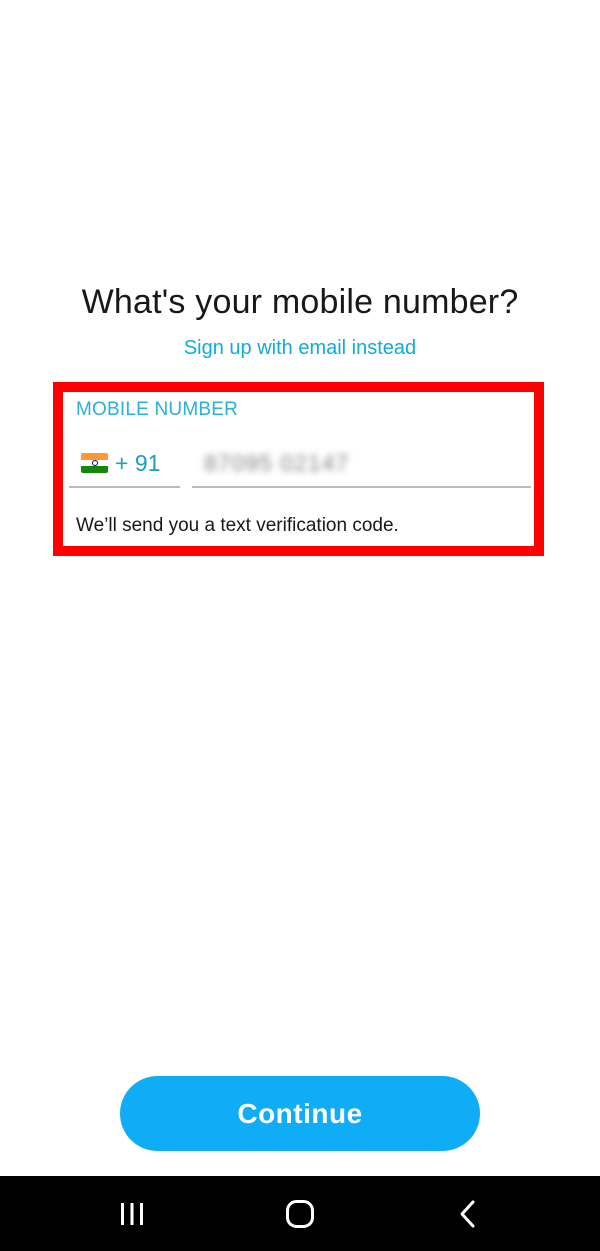 This screenshot has width=600, height=1251. I want to click on back-icon, so click(468, 1214).